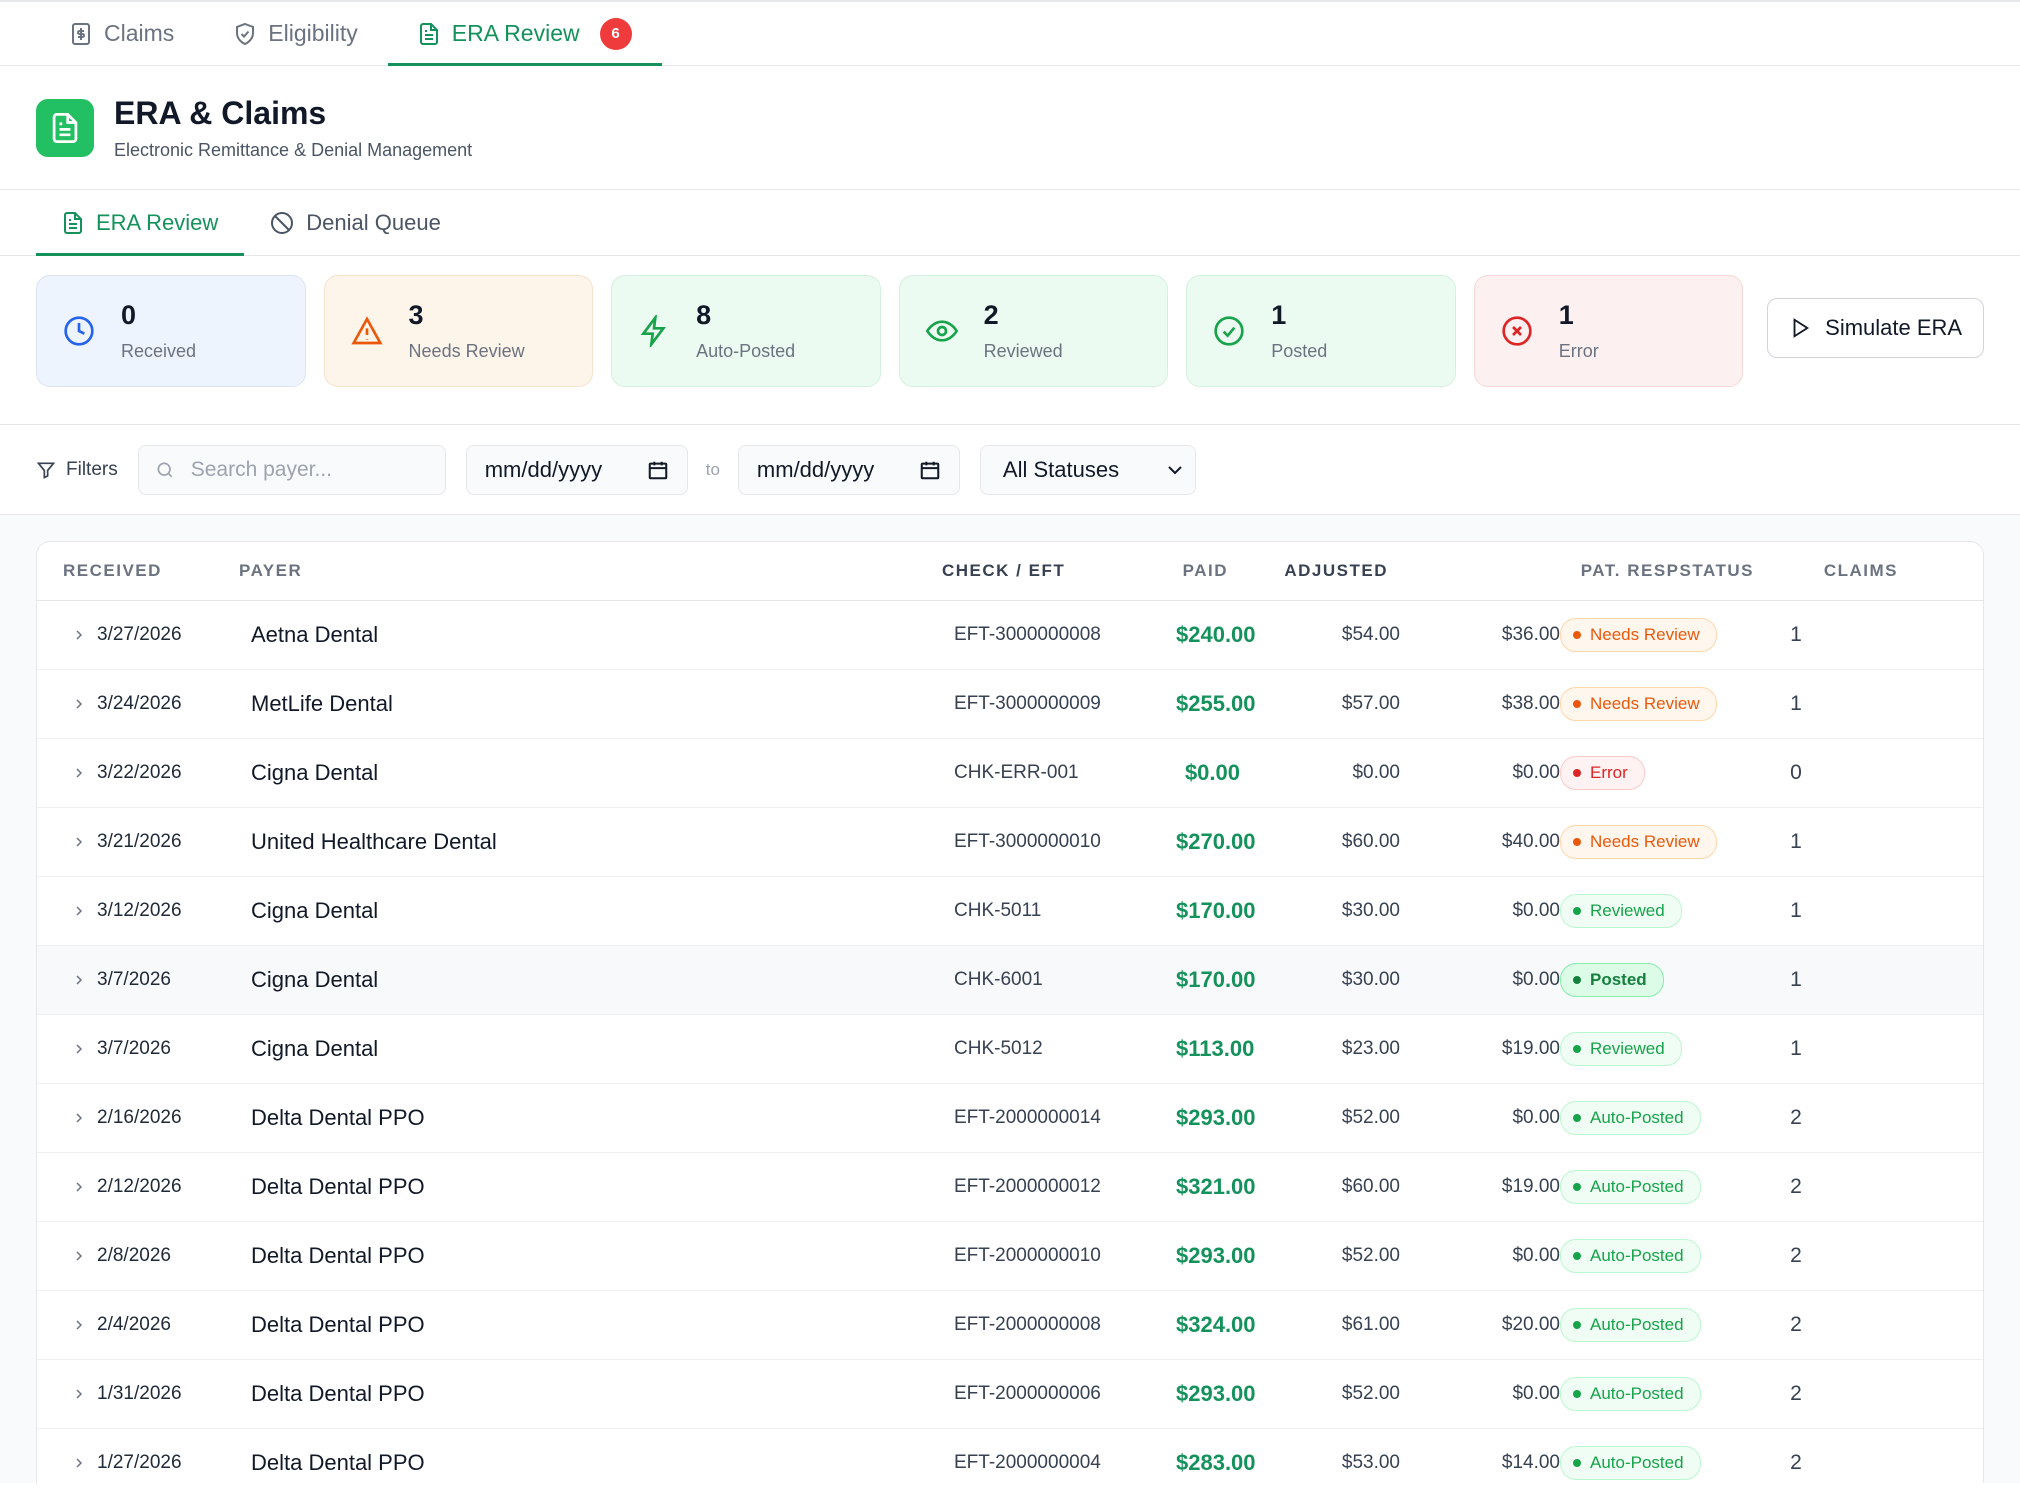 This screenshot has width=2020, height=1498. Describe the element at coordinates (1645, 703) in the screenshot. I see `status-text: Needs Review` at that location.